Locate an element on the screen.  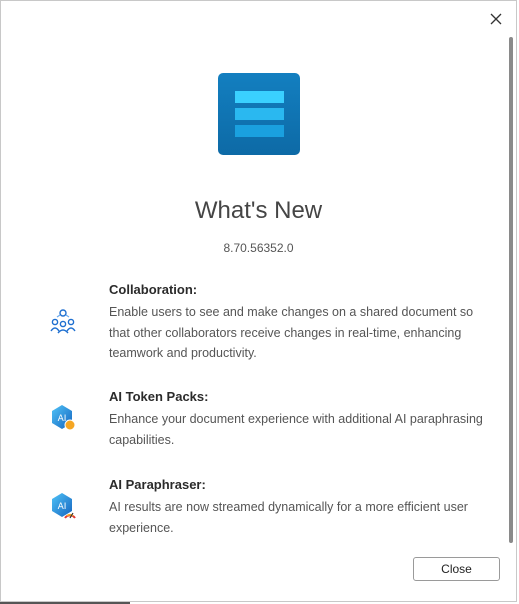
ai-paraphraser-icon: AI is located at coordinates (63, 506).